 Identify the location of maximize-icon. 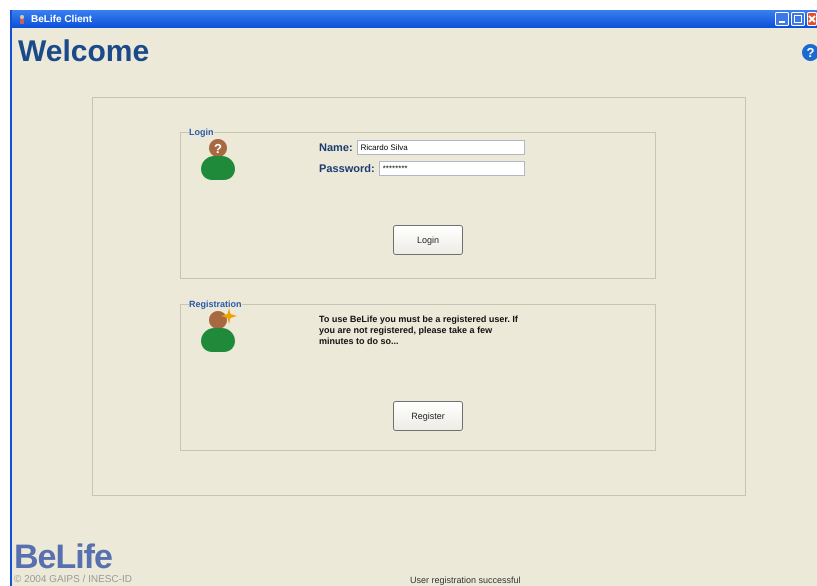
(798, 19).